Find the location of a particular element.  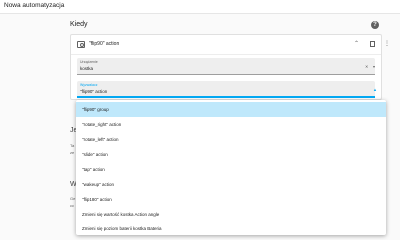

dropdown-option-label: "flip180" action is located at coordinates (97, 199).